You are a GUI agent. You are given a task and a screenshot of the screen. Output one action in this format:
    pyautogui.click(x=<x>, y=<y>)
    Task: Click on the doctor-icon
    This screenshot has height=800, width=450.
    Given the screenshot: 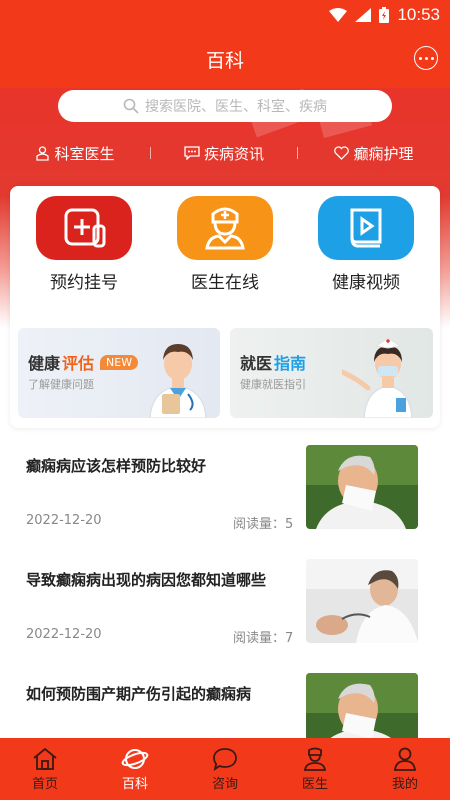 What is the action you would take?
    pyautogui.click(x=225, y=228)
    